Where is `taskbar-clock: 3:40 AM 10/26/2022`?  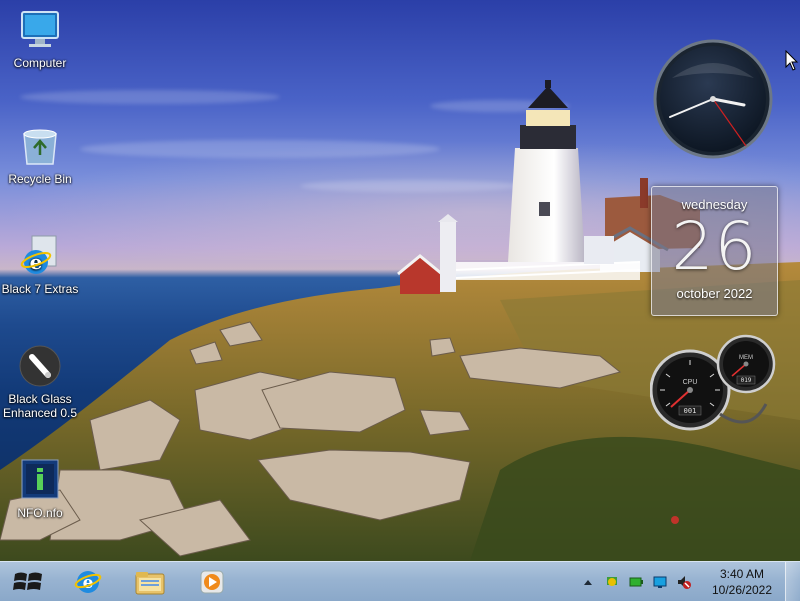
taskbar-clock: 3:40 AM 10/26/2022 is located at coordinates (742, 582).